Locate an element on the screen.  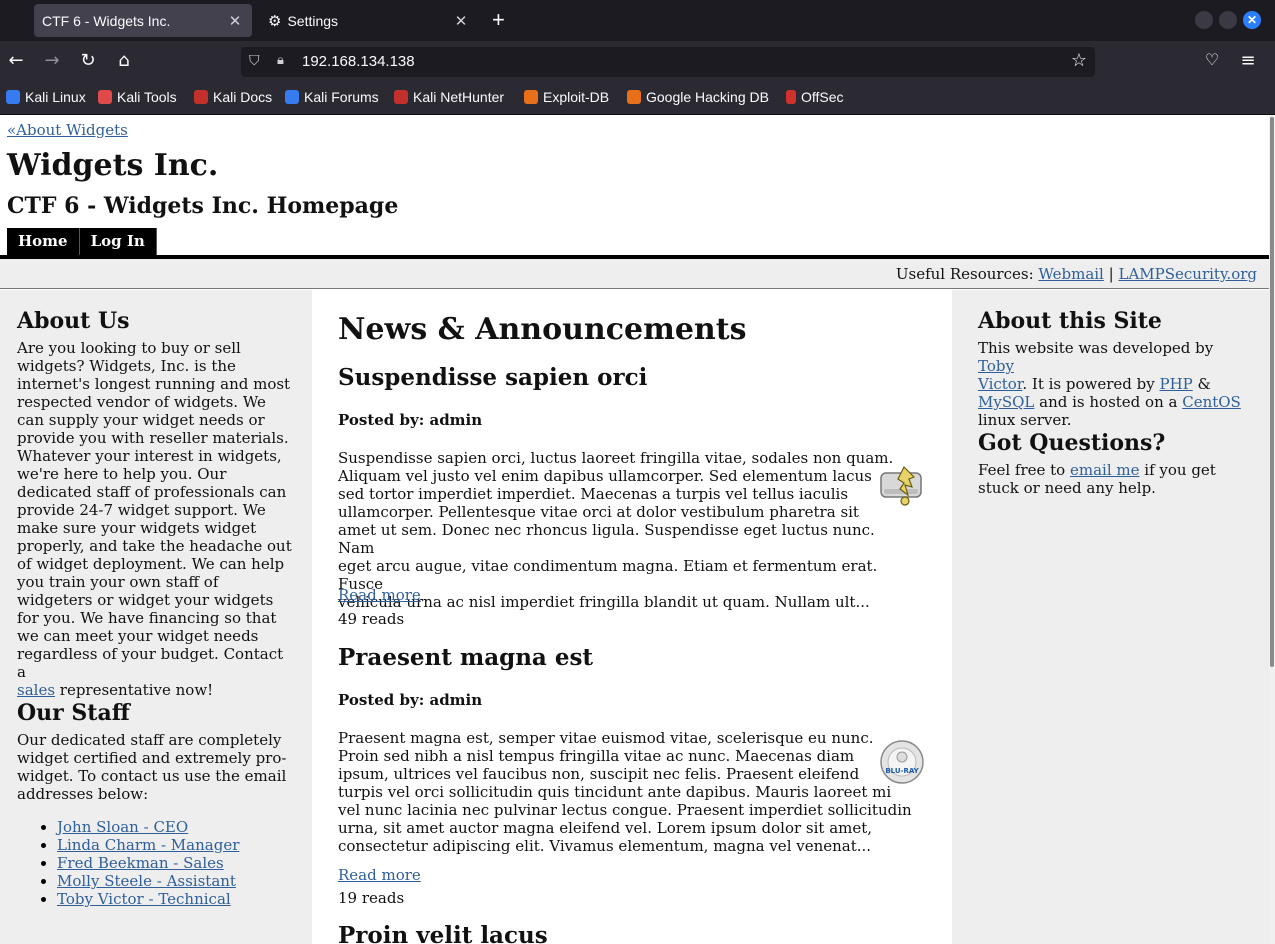
exploit-db-icon is located at coordinates (531, 97).